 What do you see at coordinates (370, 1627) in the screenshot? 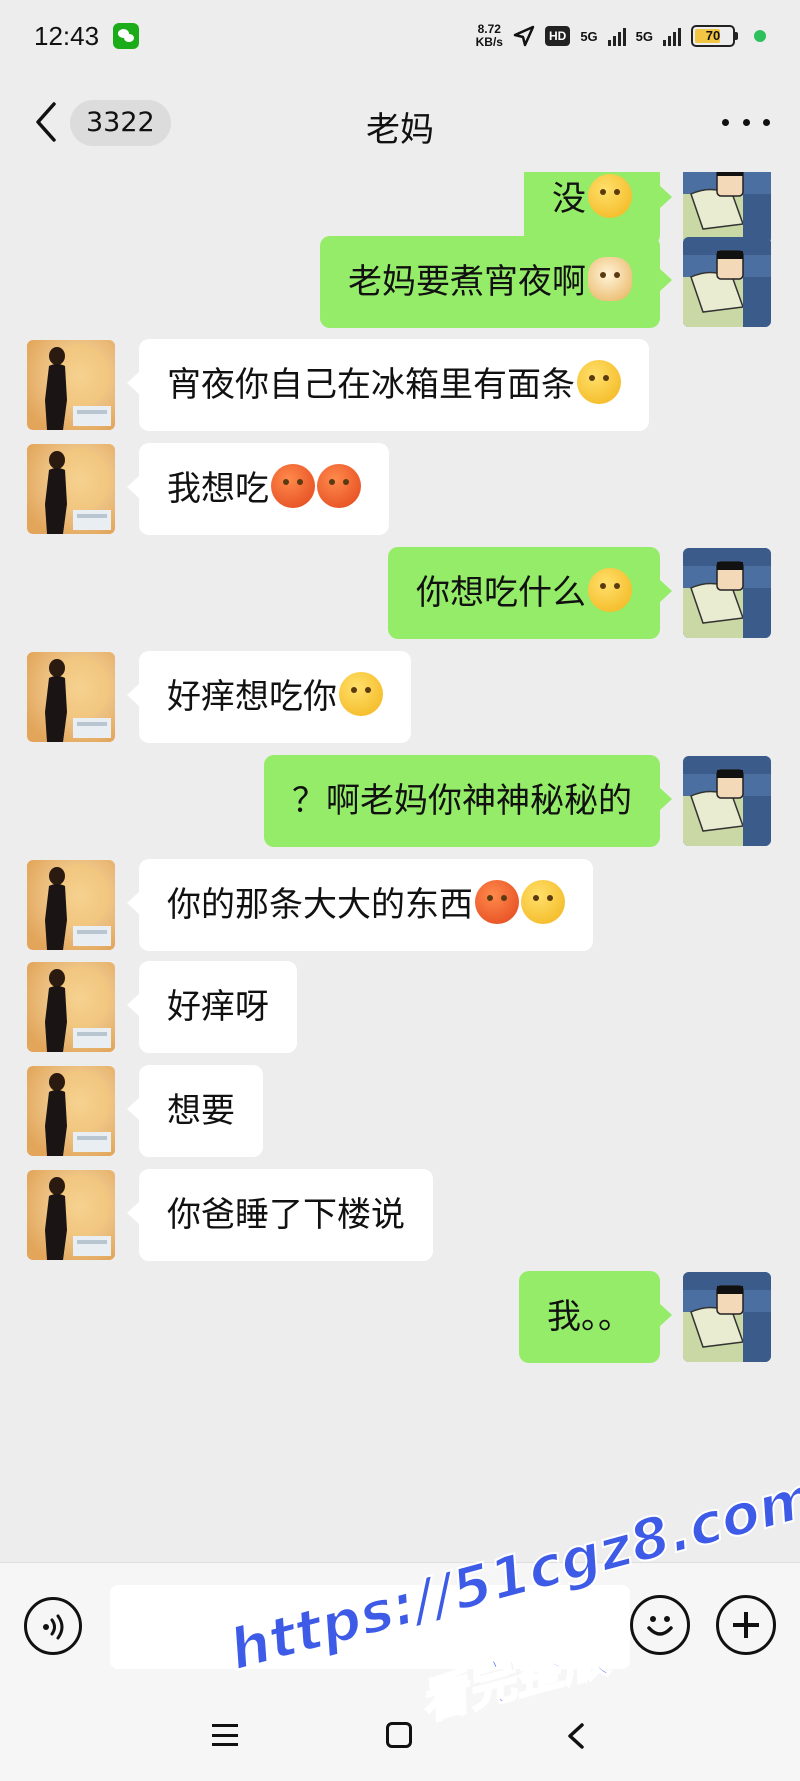
I see `message-input` at bounding box center [370, 1627].